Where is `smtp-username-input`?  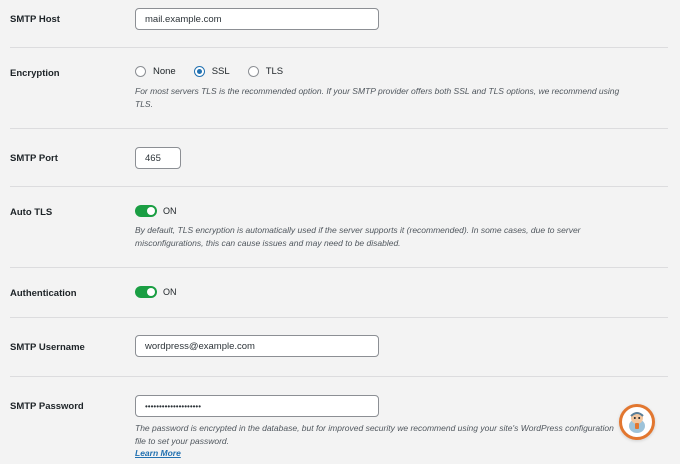 smtp-username-input is located at coordinates (257, 346).